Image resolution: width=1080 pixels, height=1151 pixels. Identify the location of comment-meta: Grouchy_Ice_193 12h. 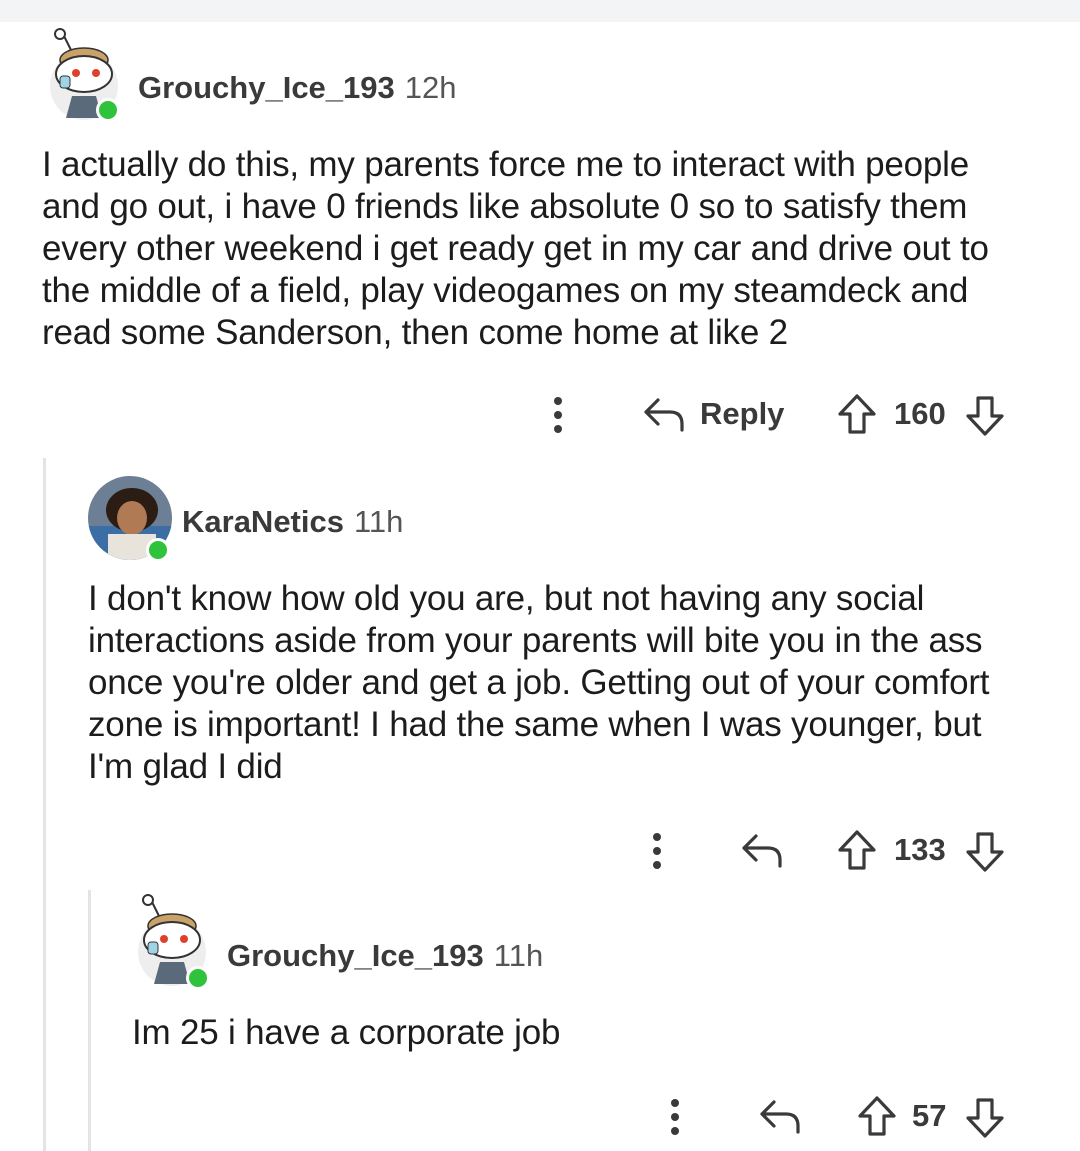
(297, 88).